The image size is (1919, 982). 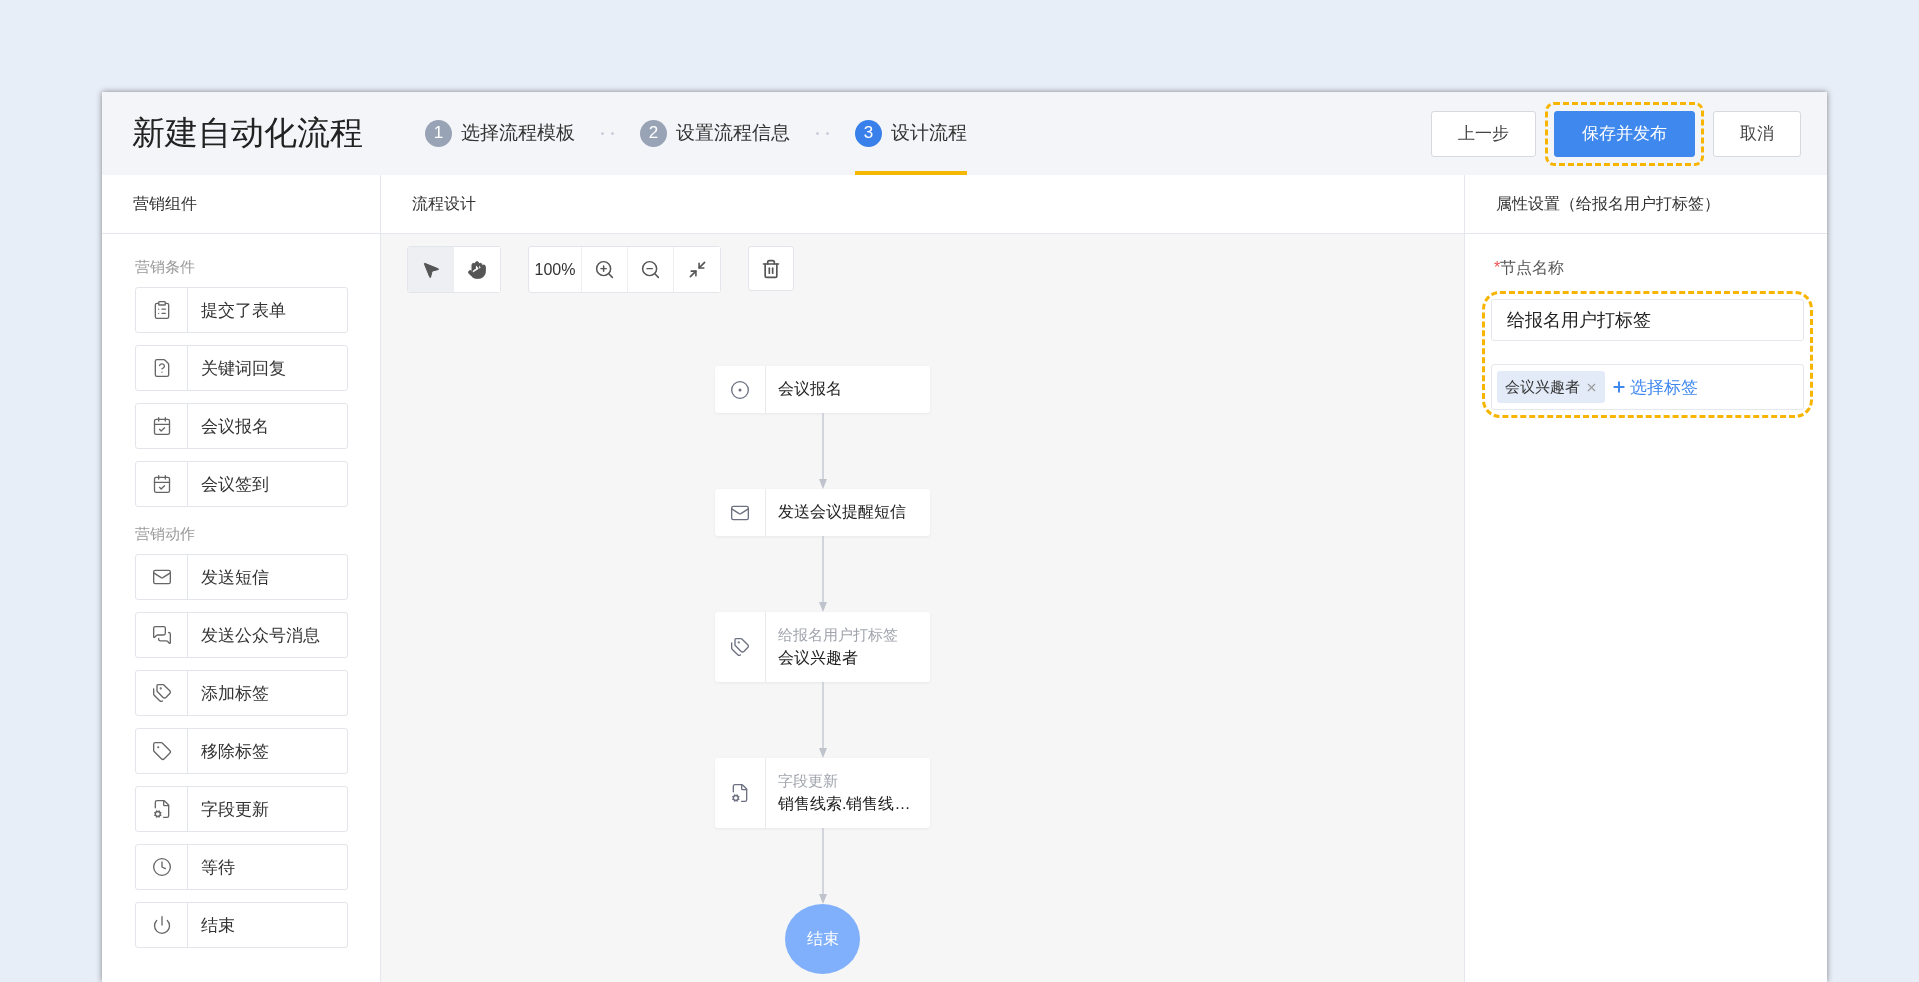 I want to click on node-name-input: 给报名用户打标签, so click(x=1647, y=320).